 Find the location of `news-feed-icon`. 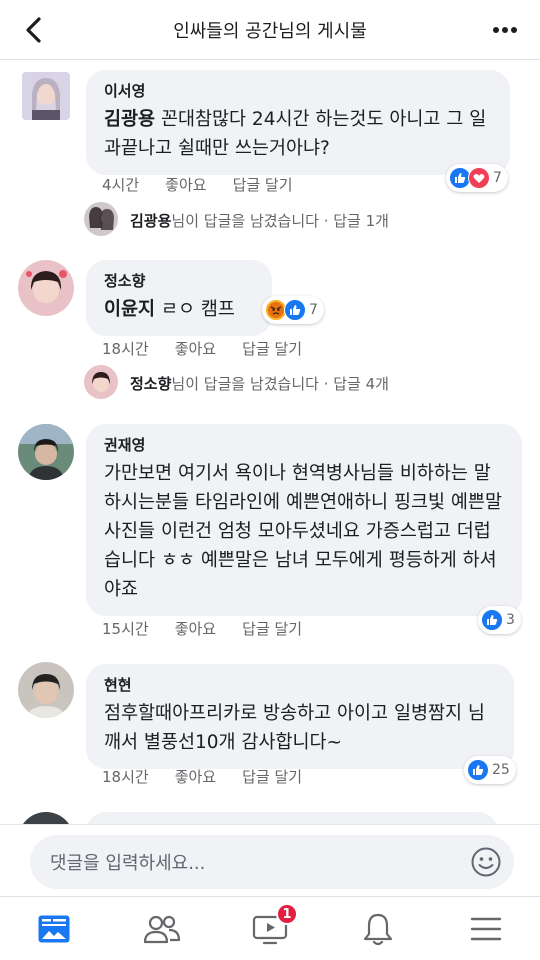

news-feed-icon is located at coordinates (54, 929).